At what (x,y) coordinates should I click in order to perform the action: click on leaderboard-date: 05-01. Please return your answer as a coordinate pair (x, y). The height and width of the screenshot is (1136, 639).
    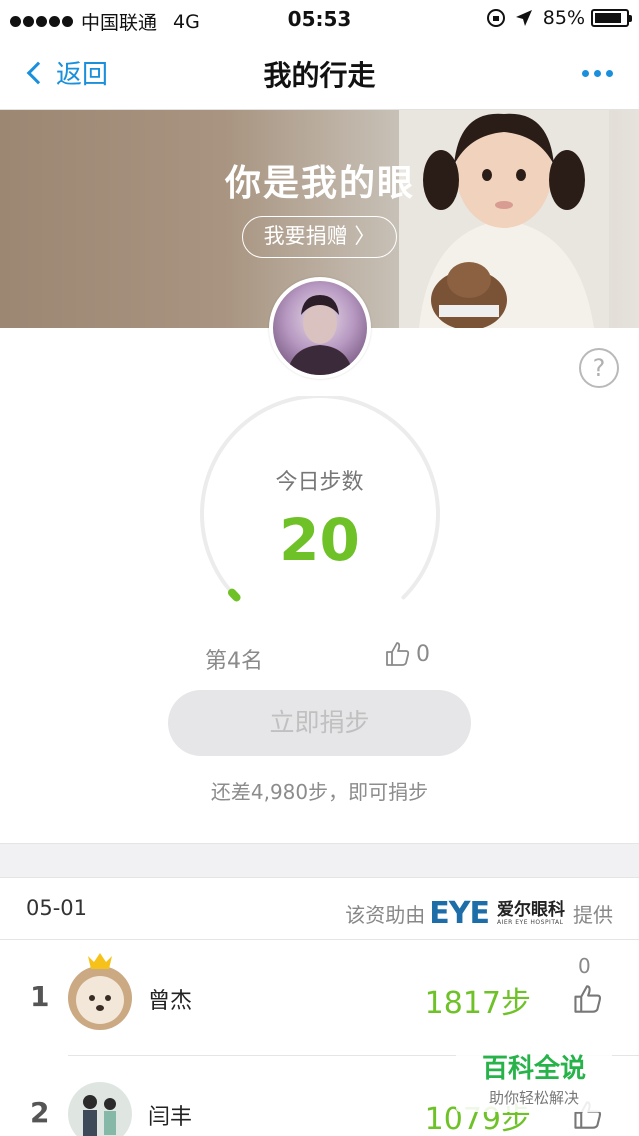
    Looking at the image, I should click on (57, 908).